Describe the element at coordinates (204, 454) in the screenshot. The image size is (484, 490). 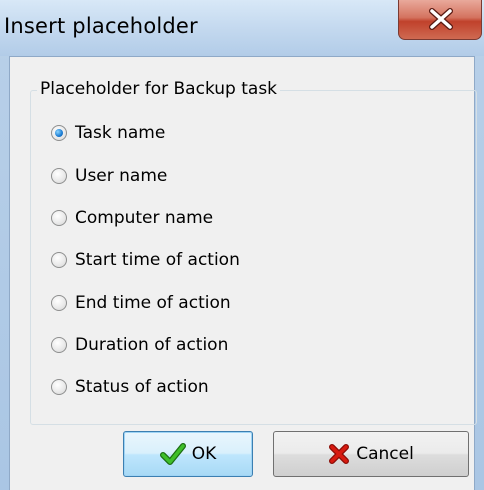
I see `ok-button-label: OK` at that location.